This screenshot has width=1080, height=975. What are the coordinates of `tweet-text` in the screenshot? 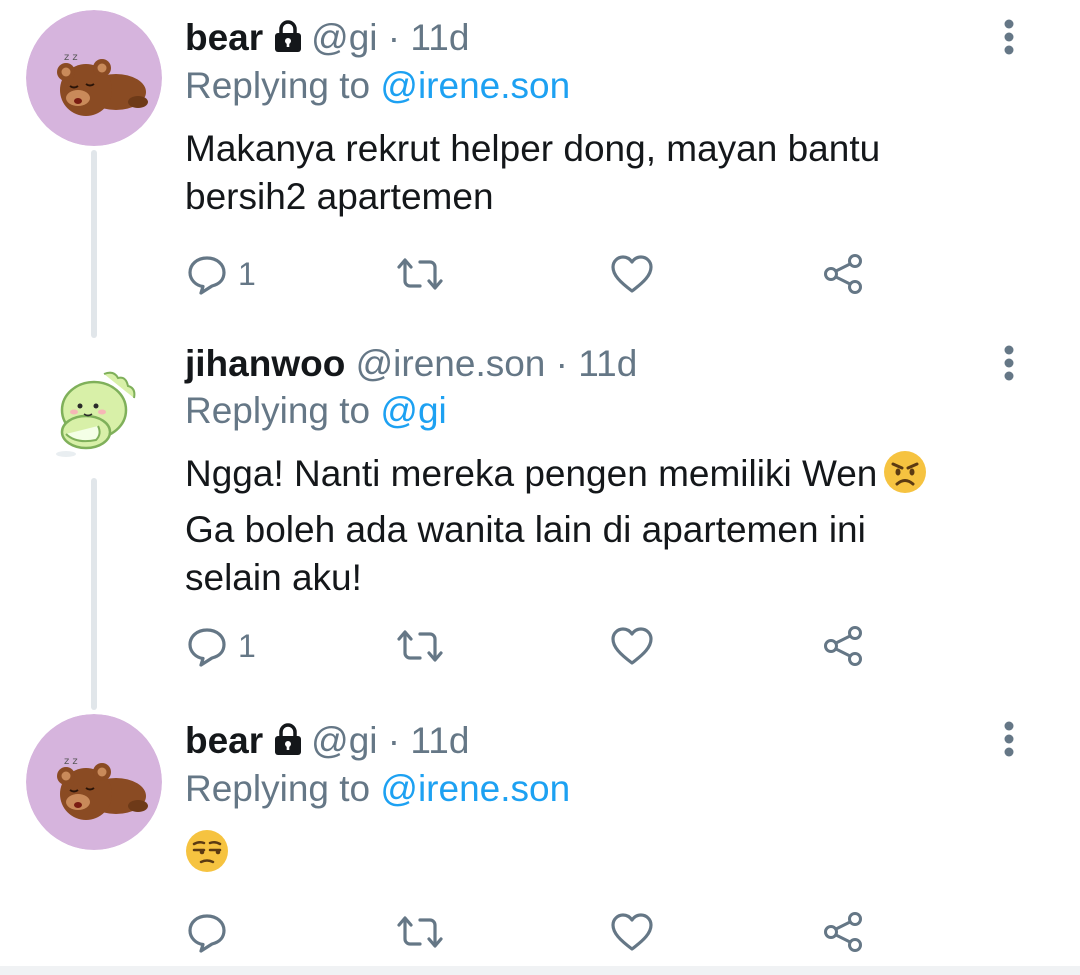 It's located at (605, 857).